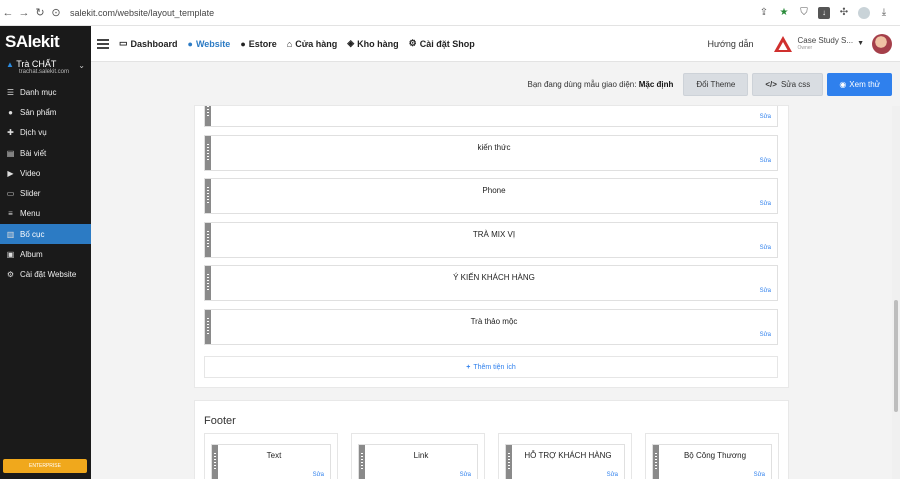 This screenshot has height=479, width=900. What do you see at coordinates (491, 196) in the screenshot?
I see `layout-widget: Phone Sửa` at bounding box center [491, 196].